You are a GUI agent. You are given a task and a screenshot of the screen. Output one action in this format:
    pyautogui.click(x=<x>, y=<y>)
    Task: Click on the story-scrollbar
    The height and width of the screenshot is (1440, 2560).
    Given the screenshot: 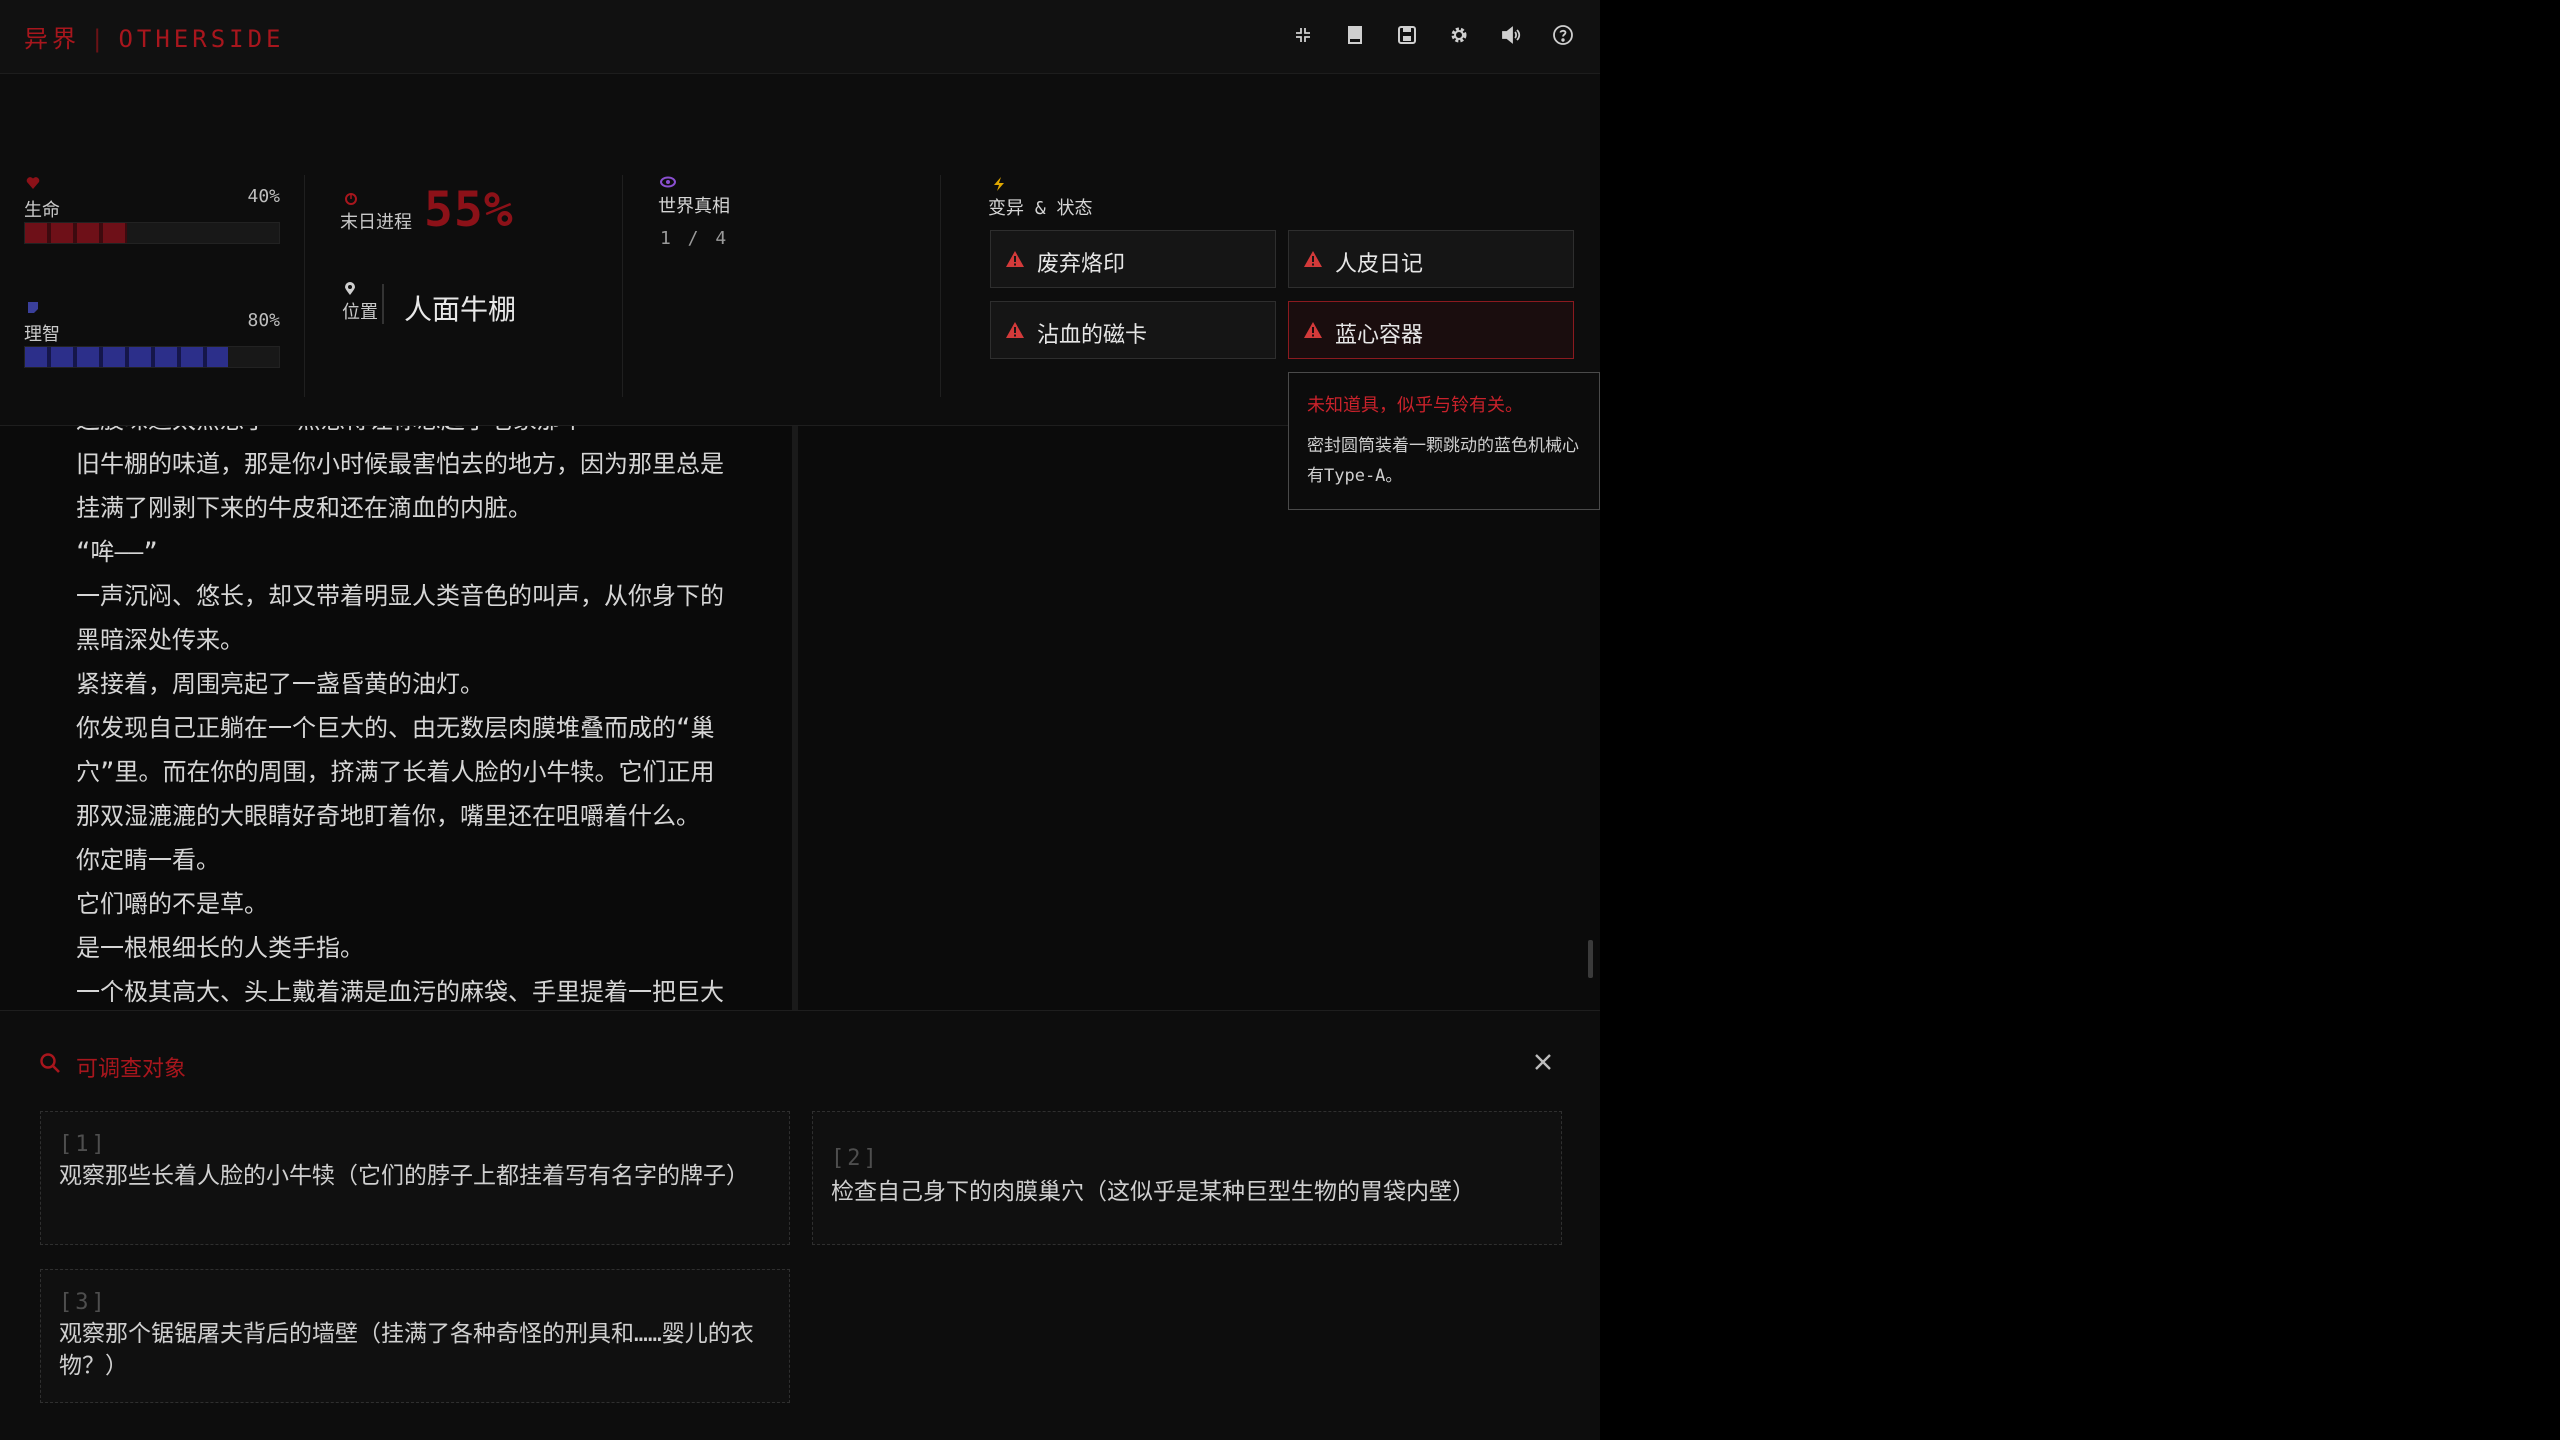 What is the action you would take?
    pyautogui.click(x=795, y=718)
    